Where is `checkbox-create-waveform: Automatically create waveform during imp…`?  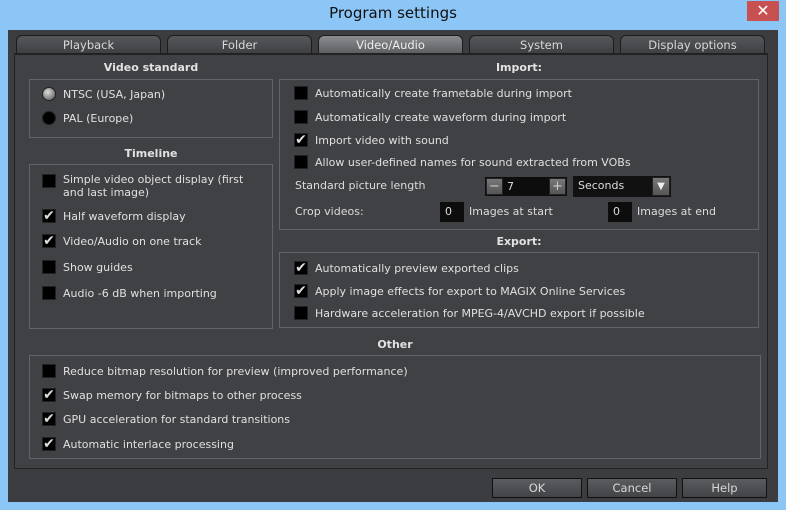 checkbox-create-waveform: Automatically create waveform during imp… is located at coordinates (430, 117).